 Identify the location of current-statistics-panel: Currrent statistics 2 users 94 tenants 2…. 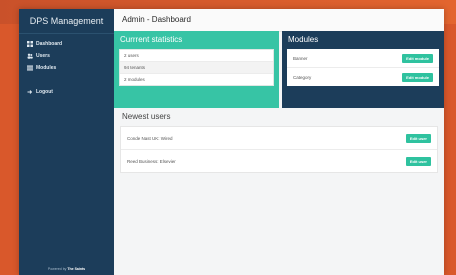
(196, 69).